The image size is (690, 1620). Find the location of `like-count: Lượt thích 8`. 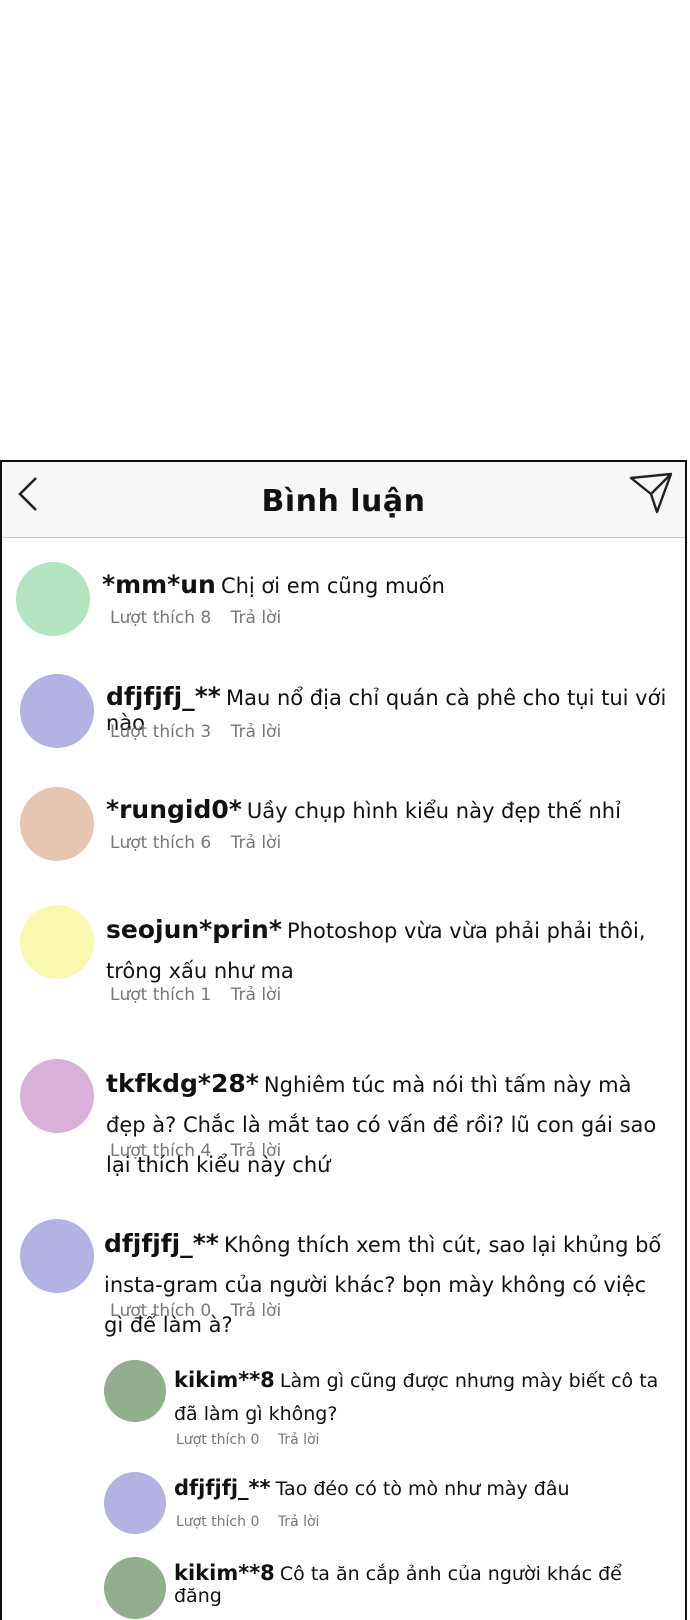

like-count: Lượt thích 8 is located at coordinates (160, 618).